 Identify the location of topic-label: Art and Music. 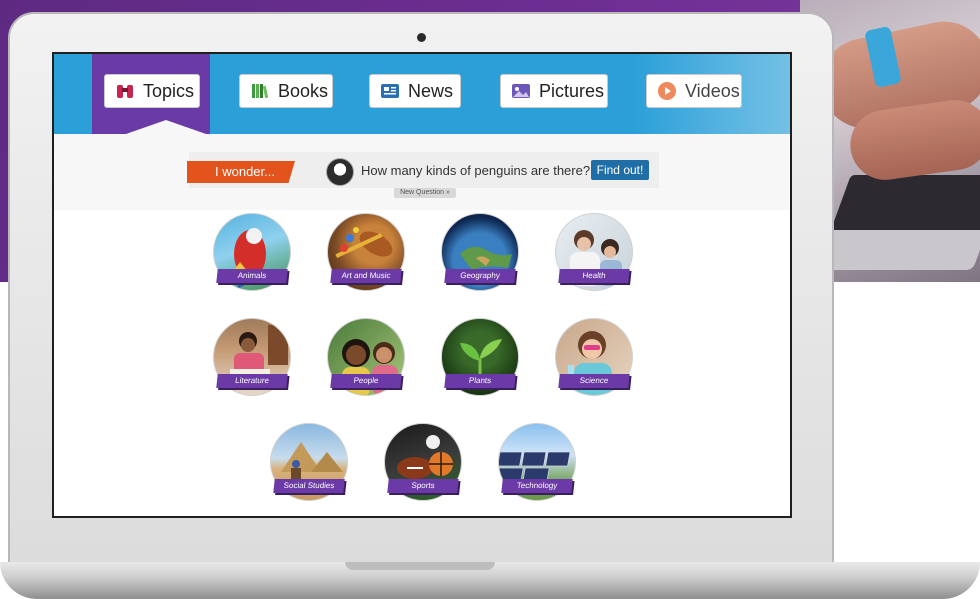
(366, 276).